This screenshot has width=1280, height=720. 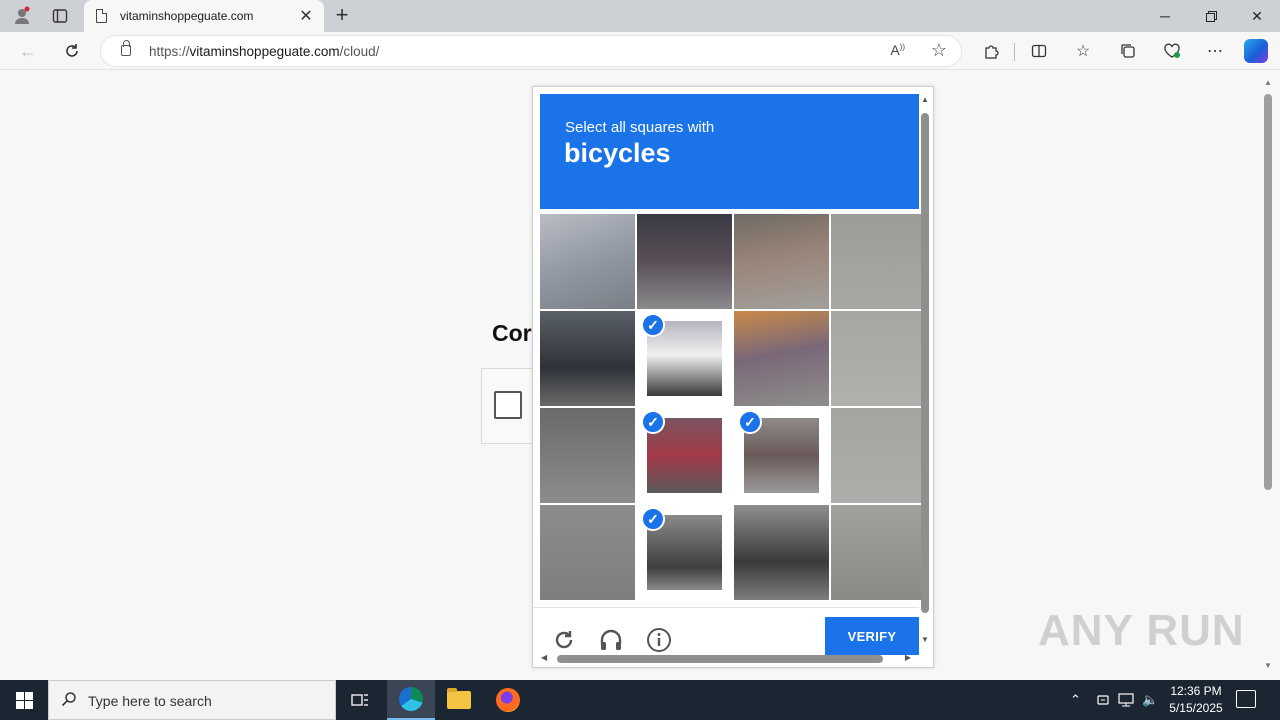 I want to click on page-scrollbar-thumb, so click(x=1268, y=292).